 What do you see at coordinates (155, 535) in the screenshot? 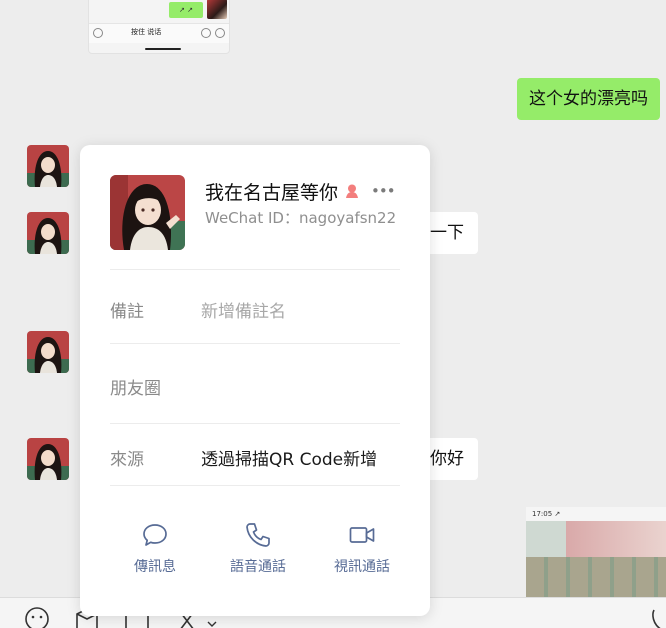
I see `chat-bubble-icon` at bounding box center [155, 535].